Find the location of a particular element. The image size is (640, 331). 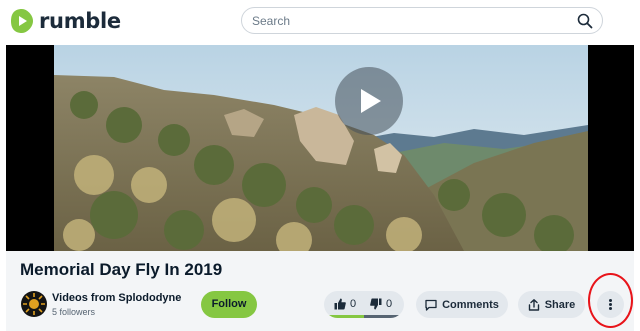

video-title: Memorial Day Fly In 2019 is located at coordinates (121, 269).